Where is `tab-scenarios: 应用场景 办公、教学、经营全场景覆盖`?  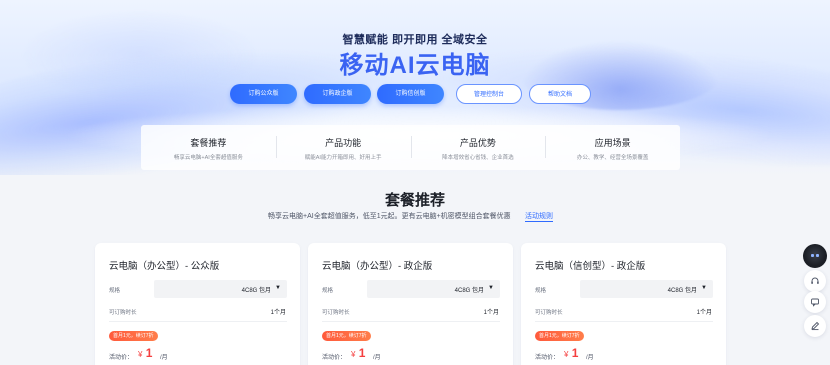
tab-scenarios: 应用场景 办公、教学、经营全场景覆盖 is located at coordinates (612, 147).